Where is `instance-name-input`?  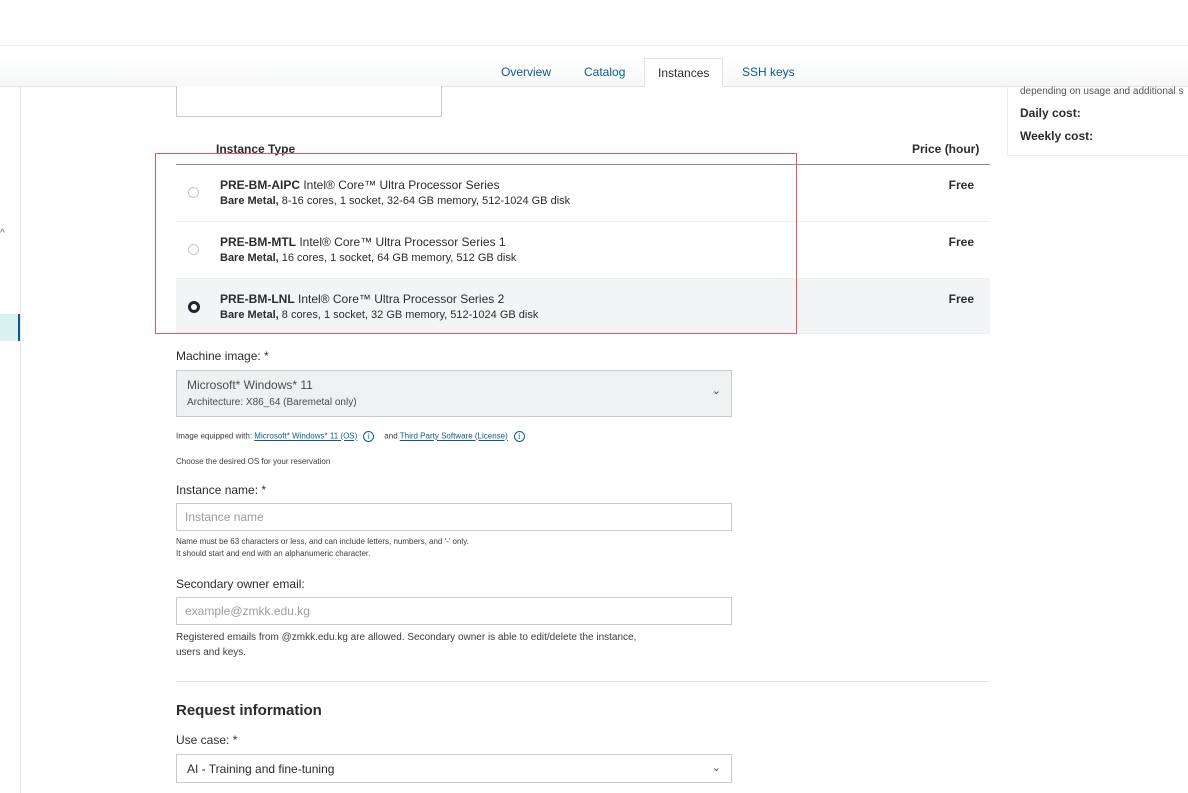
instance-name-input is located at coordinates (454, 517).